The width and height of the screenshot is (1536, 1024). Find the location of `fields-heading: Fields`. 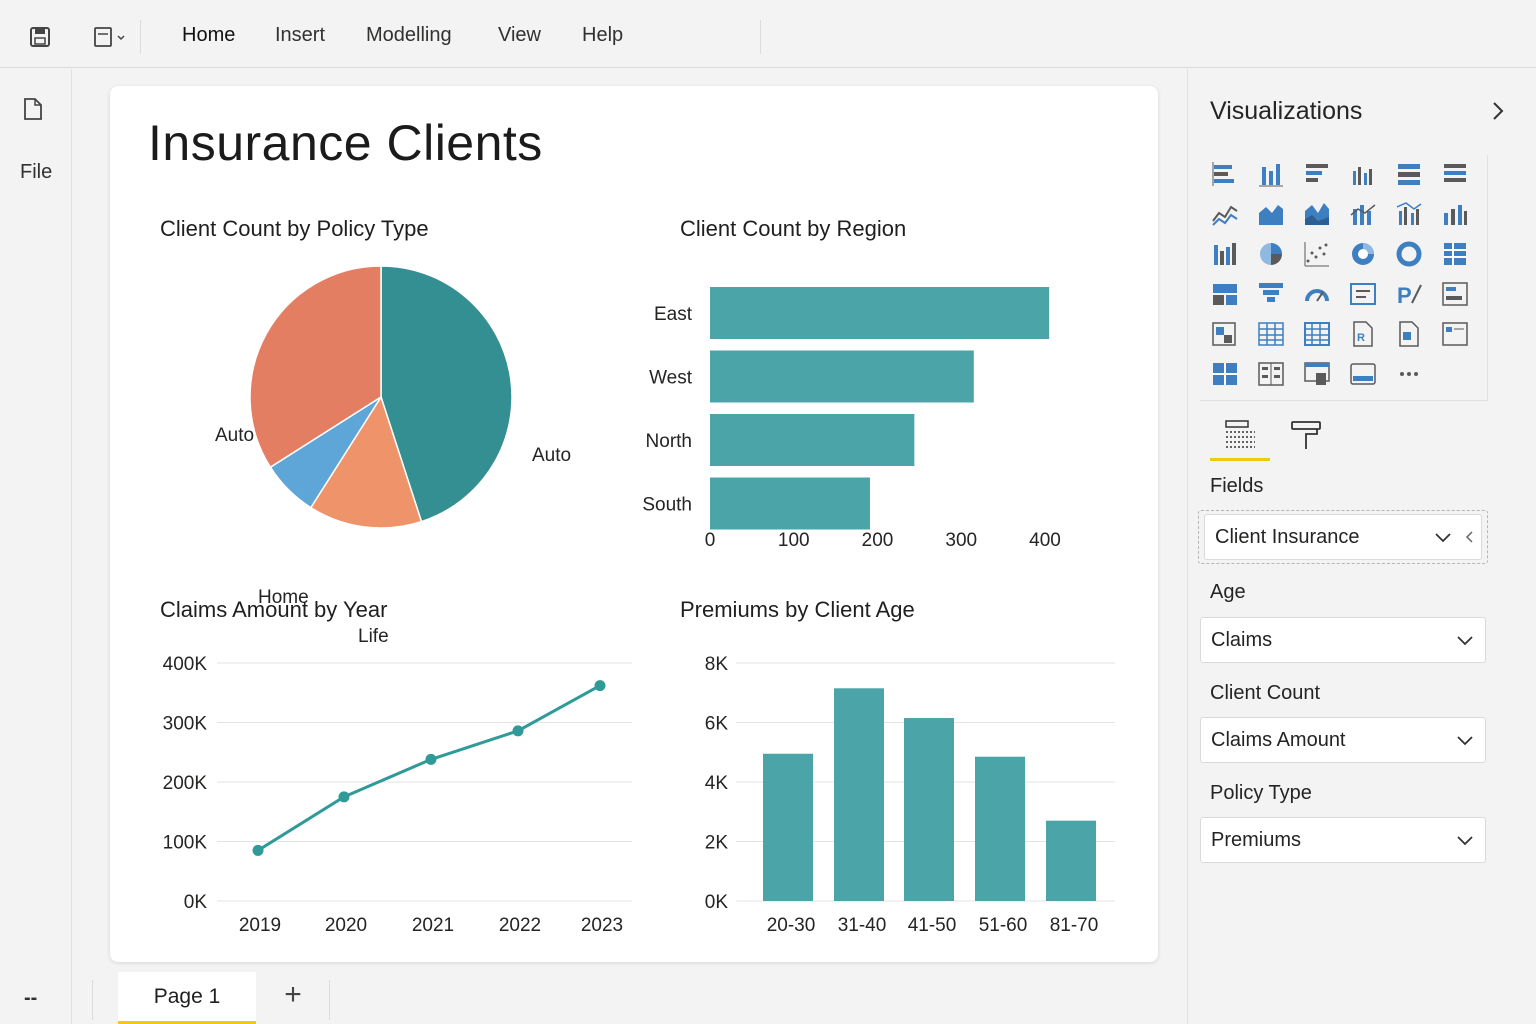

fields-heading: Fields is located at coordinates (1237, 486).